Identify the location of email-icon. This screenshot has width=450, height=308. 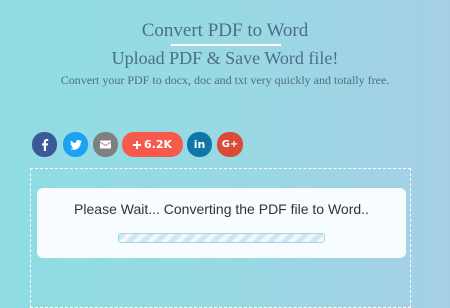
(105, 144).